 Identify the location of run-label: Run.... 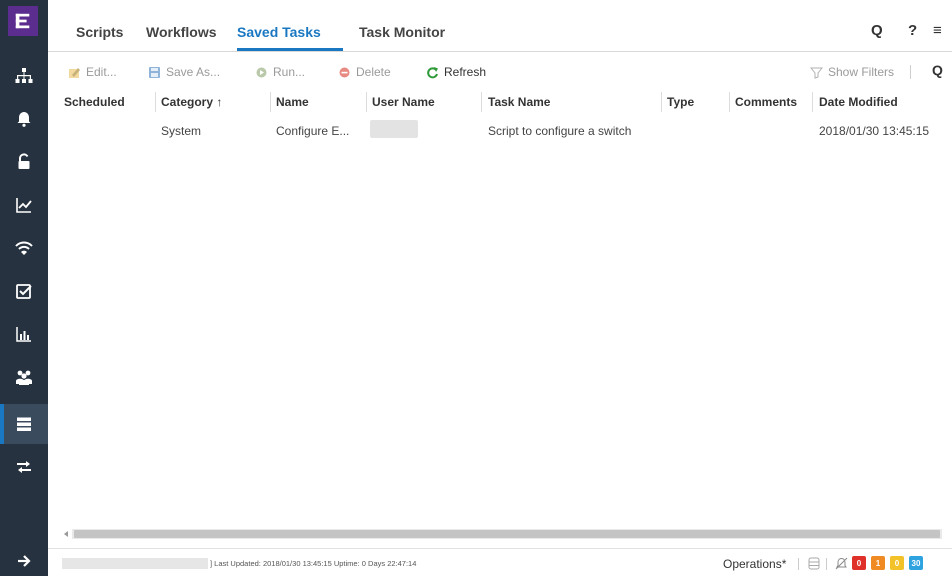
(289, 72).